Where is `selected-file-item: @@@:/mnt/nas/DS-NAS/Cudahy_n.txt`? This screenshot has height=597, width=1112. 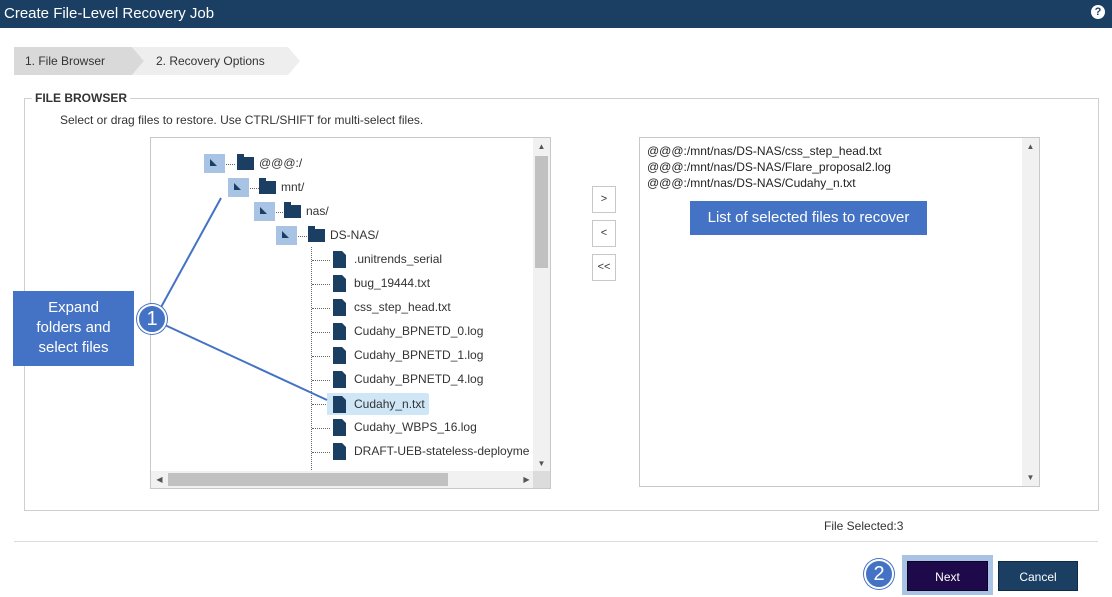 selected-file-item: @@@:/mnt/nas/DS-NAS/Cudahy_n.txt is located at coordinates (751, 183).